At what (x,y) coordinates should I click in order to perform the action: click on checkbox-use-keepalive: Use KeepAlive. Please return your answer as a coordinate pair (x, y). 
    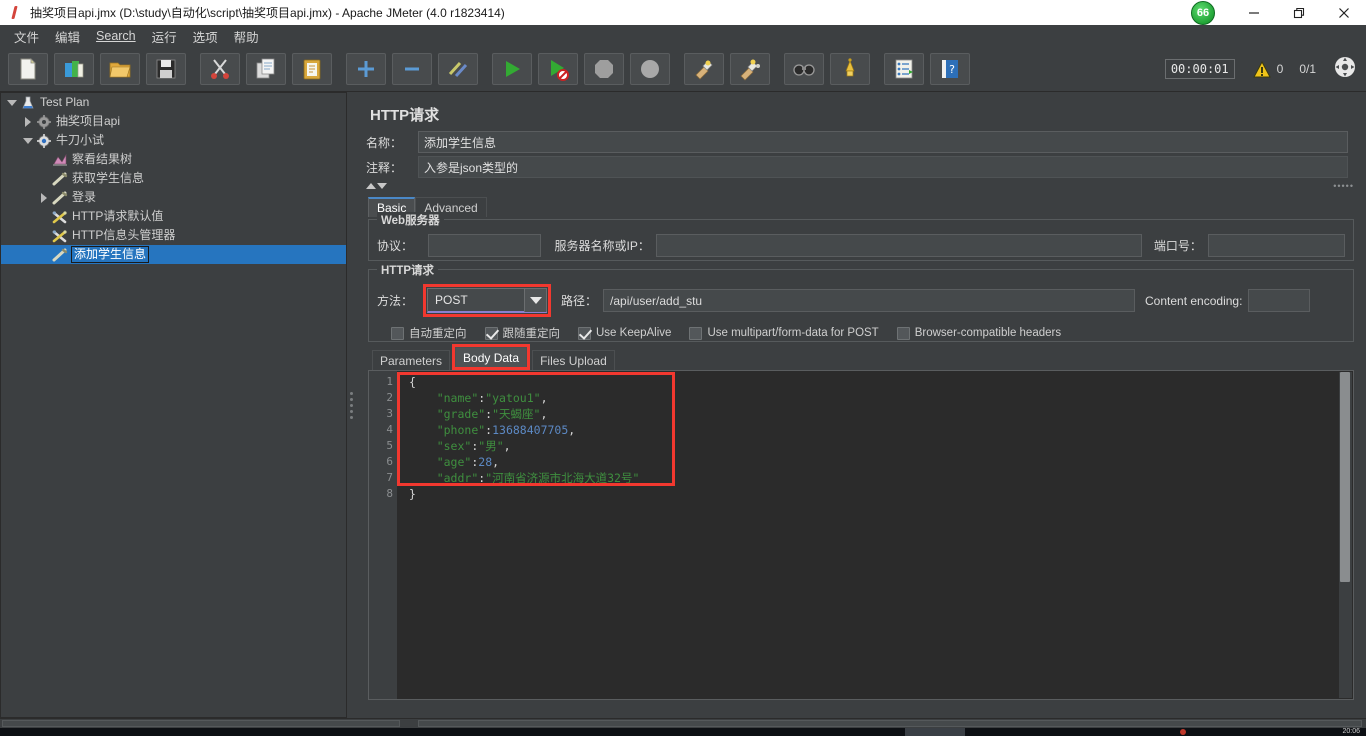
    Looking at the image, I should click on (625, 333).